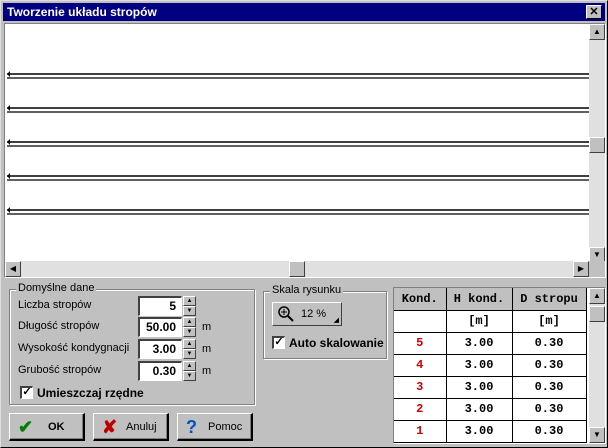  I want to click on auto-scale-checkbox: ✓ Auto skalowanie, so click(328, 343).